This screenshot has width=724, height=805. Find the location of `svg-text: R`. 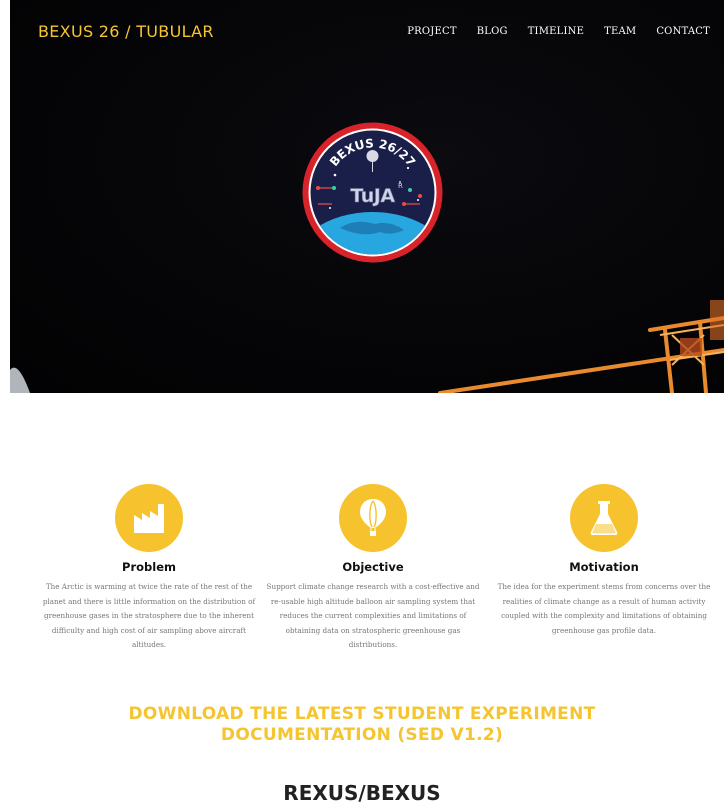

svg-text: R is located at coordinates (400, 186).